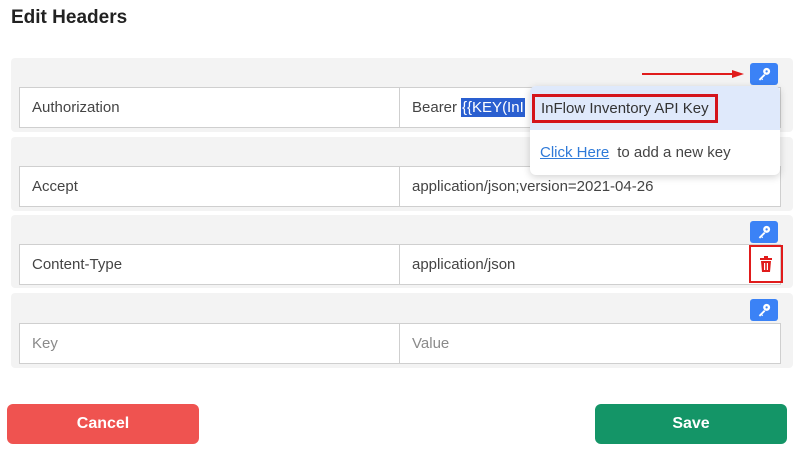  Describe the element at coordinates (209, 264) in the screenshot. I see `header-key-input: Content-Type` at that location.